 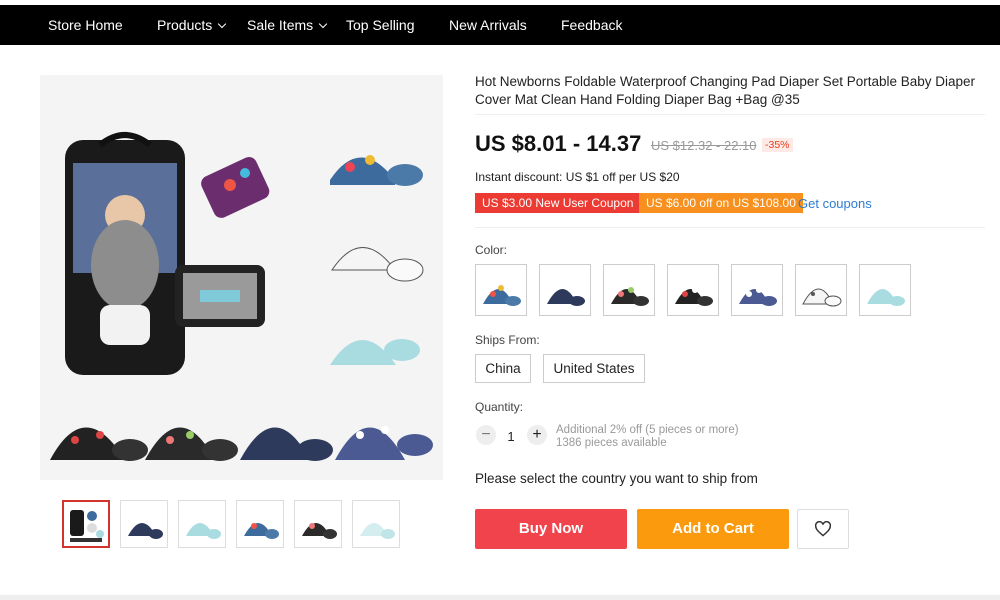 What do you see at coordinates (558, 203) in the screenshot?
I see `new-user-coupon: US $3.00 New User Coupon` at bounding box center [558, 203].